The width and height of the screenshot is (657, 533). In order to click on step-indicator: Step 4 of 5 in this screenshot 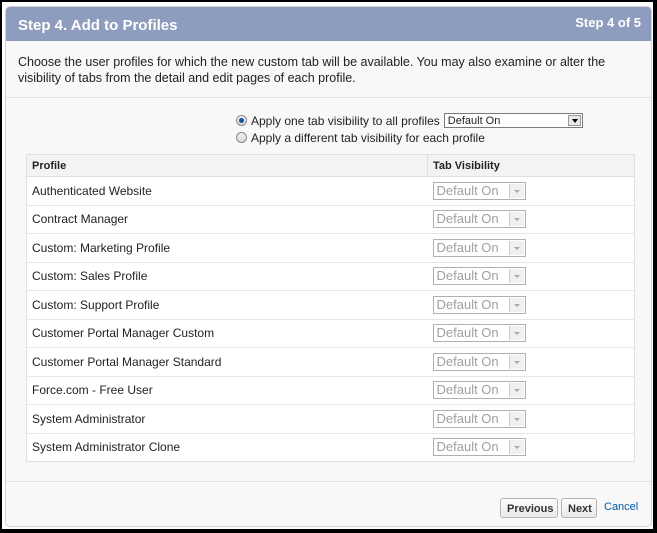, I will do `click(608, 22)`.